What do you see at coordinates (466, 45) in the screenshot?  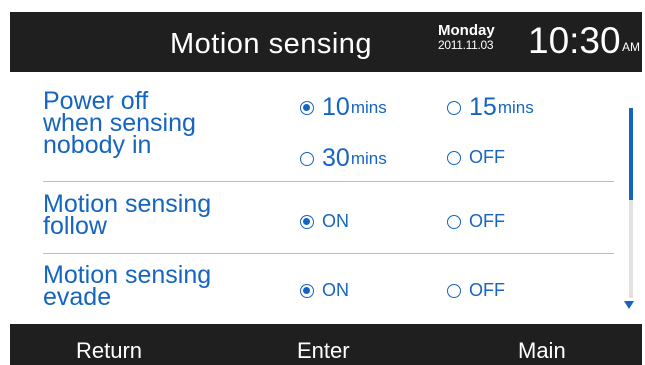 I see `date-label: 2011.11.03` at bounding box center [466, 45].